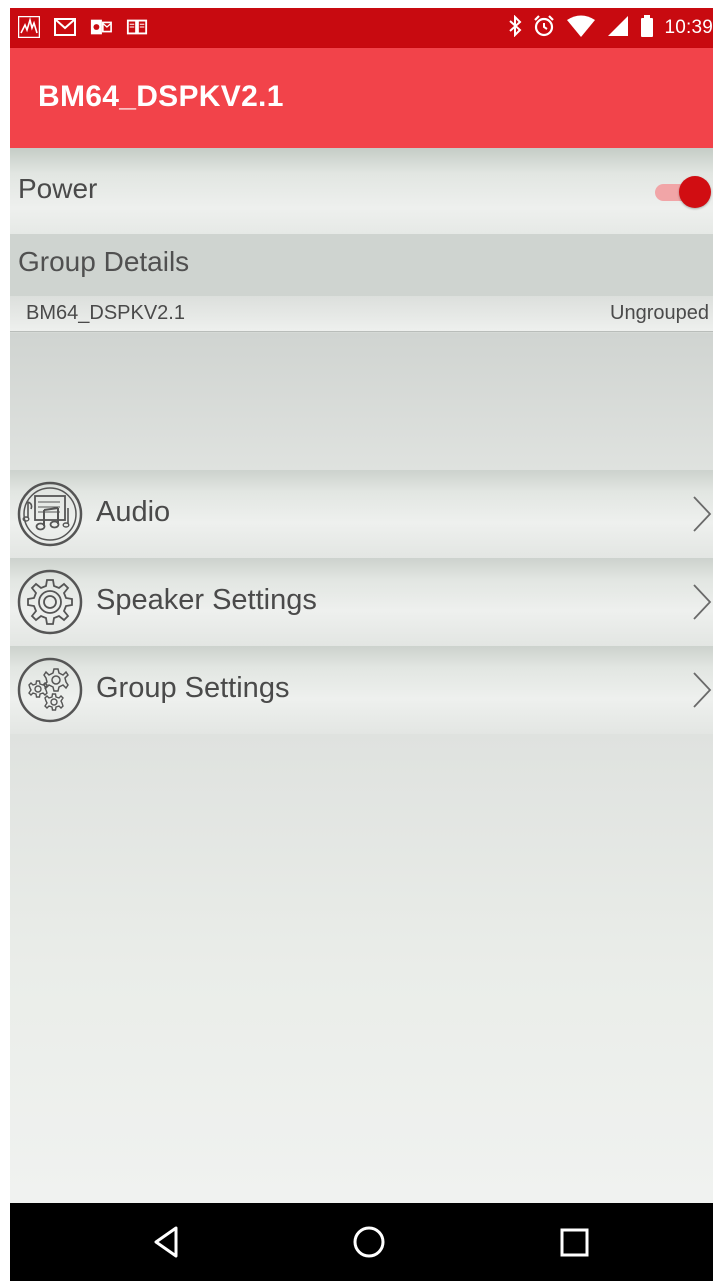 The image size is (713, 1281). I want to click on group-details-header: Group Details, so click(361, 265).